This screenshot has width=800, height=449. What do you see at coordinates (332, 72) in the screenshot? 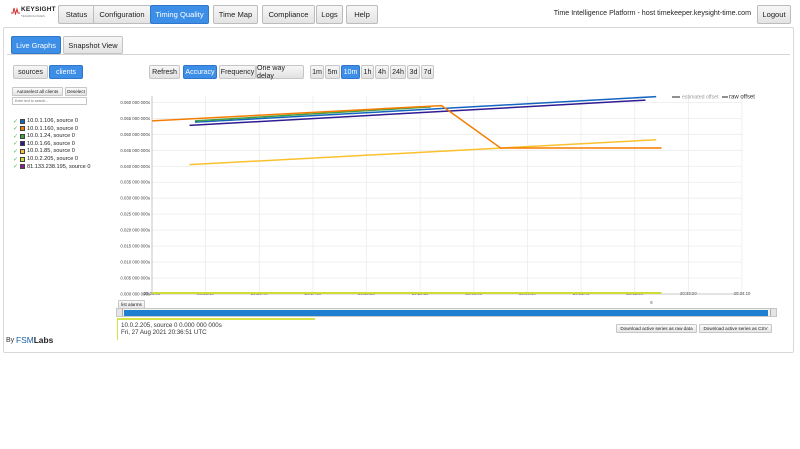
I see `range-5m-button: 5m` at bounding box center [332, 72].